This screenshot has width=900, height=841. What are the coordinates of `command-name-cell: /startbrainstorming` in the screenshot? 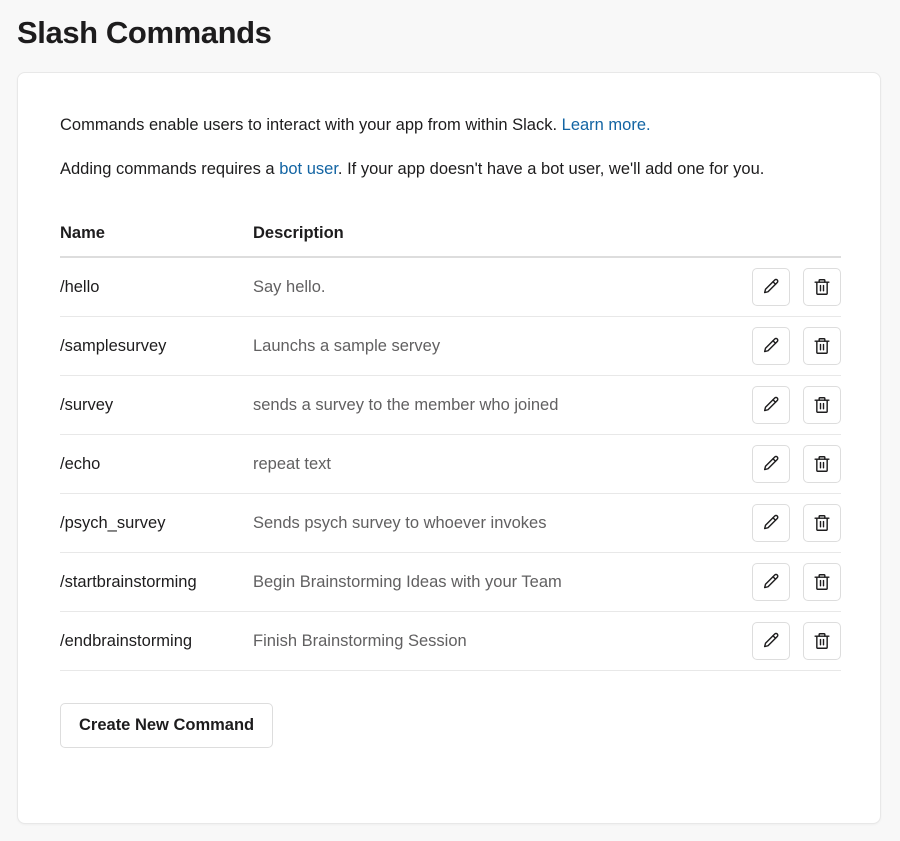 It's located at (156, 582).